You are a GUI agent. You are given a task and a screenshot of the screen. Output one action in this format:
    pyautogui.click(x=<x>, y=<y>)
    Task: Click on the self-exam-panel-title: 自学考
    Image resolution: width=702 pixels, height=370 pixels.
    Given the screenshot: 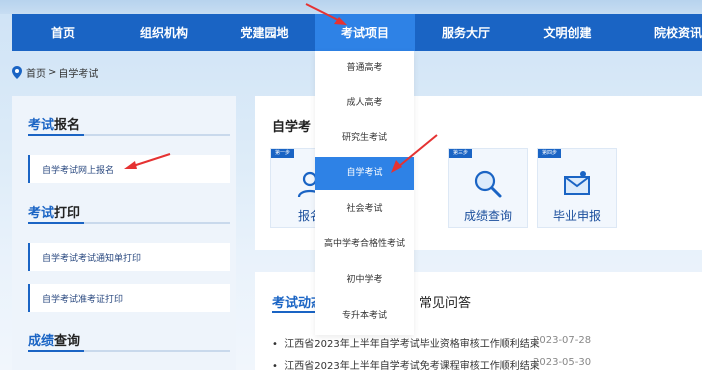 What is the action you would take?
    pyautogui.click(x=292, y=127)
    